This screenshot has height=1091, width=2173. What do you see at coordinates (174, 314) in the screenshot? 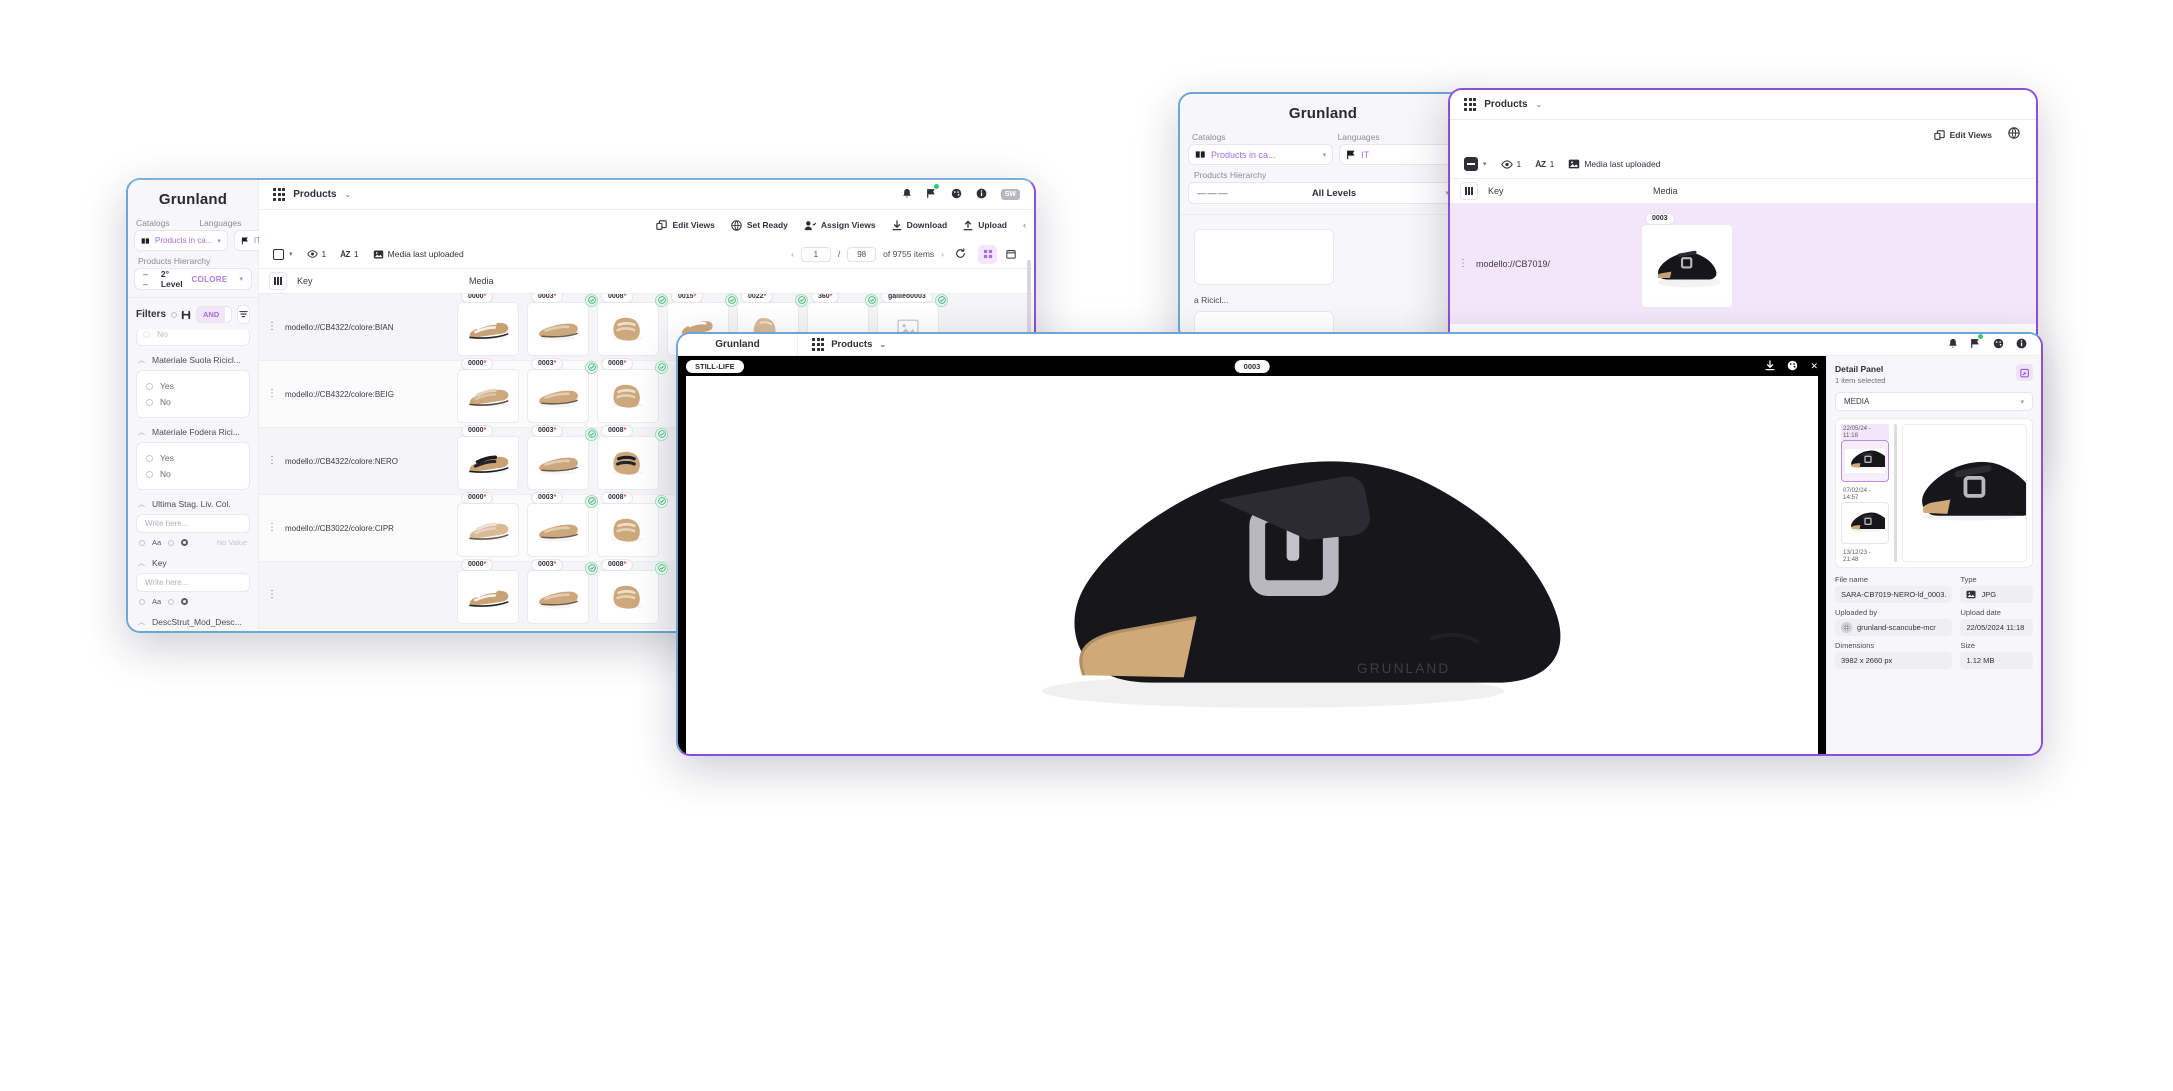
I see `filter-toggle` at bounding box center [174, 314].